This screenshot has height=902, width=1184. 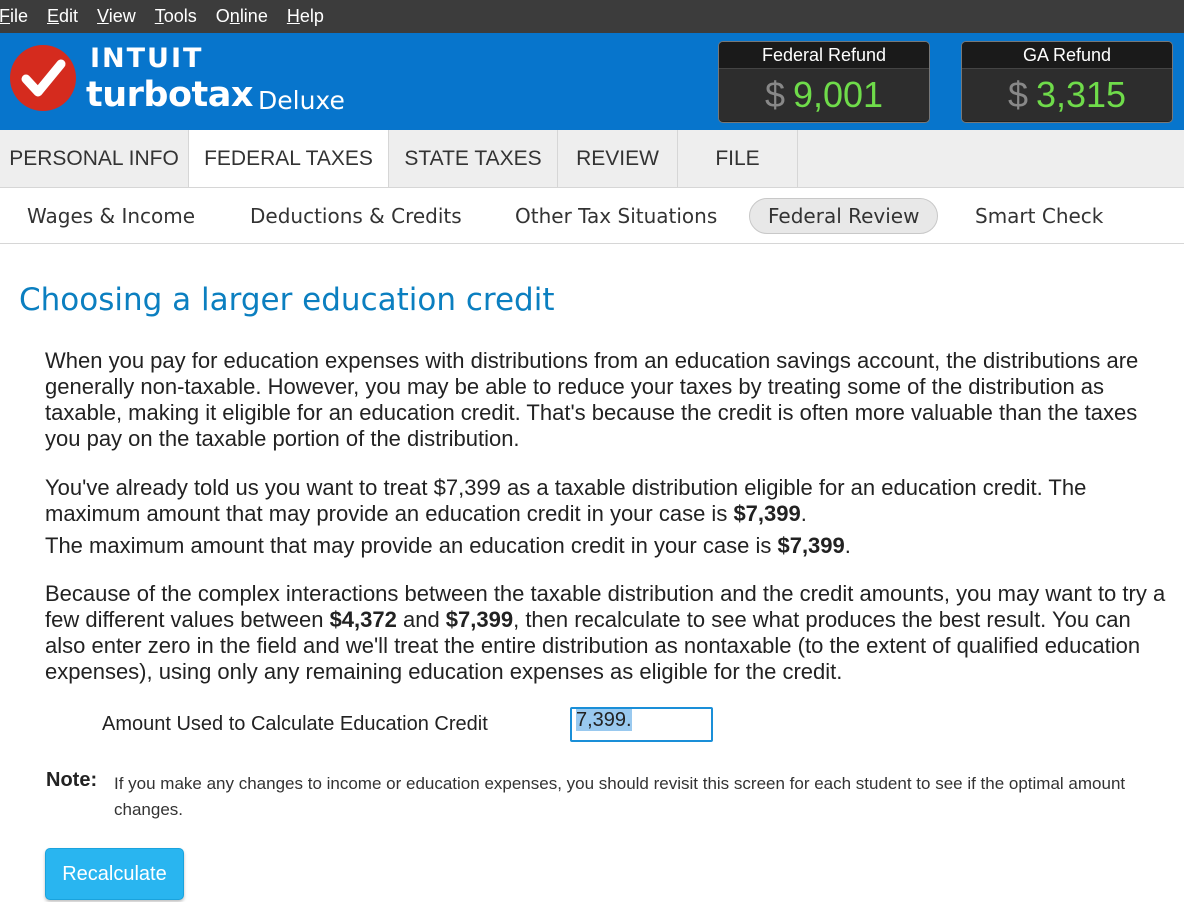 I want to click on max-amount-bold-2: $7,399, so click(x=811, y=545).